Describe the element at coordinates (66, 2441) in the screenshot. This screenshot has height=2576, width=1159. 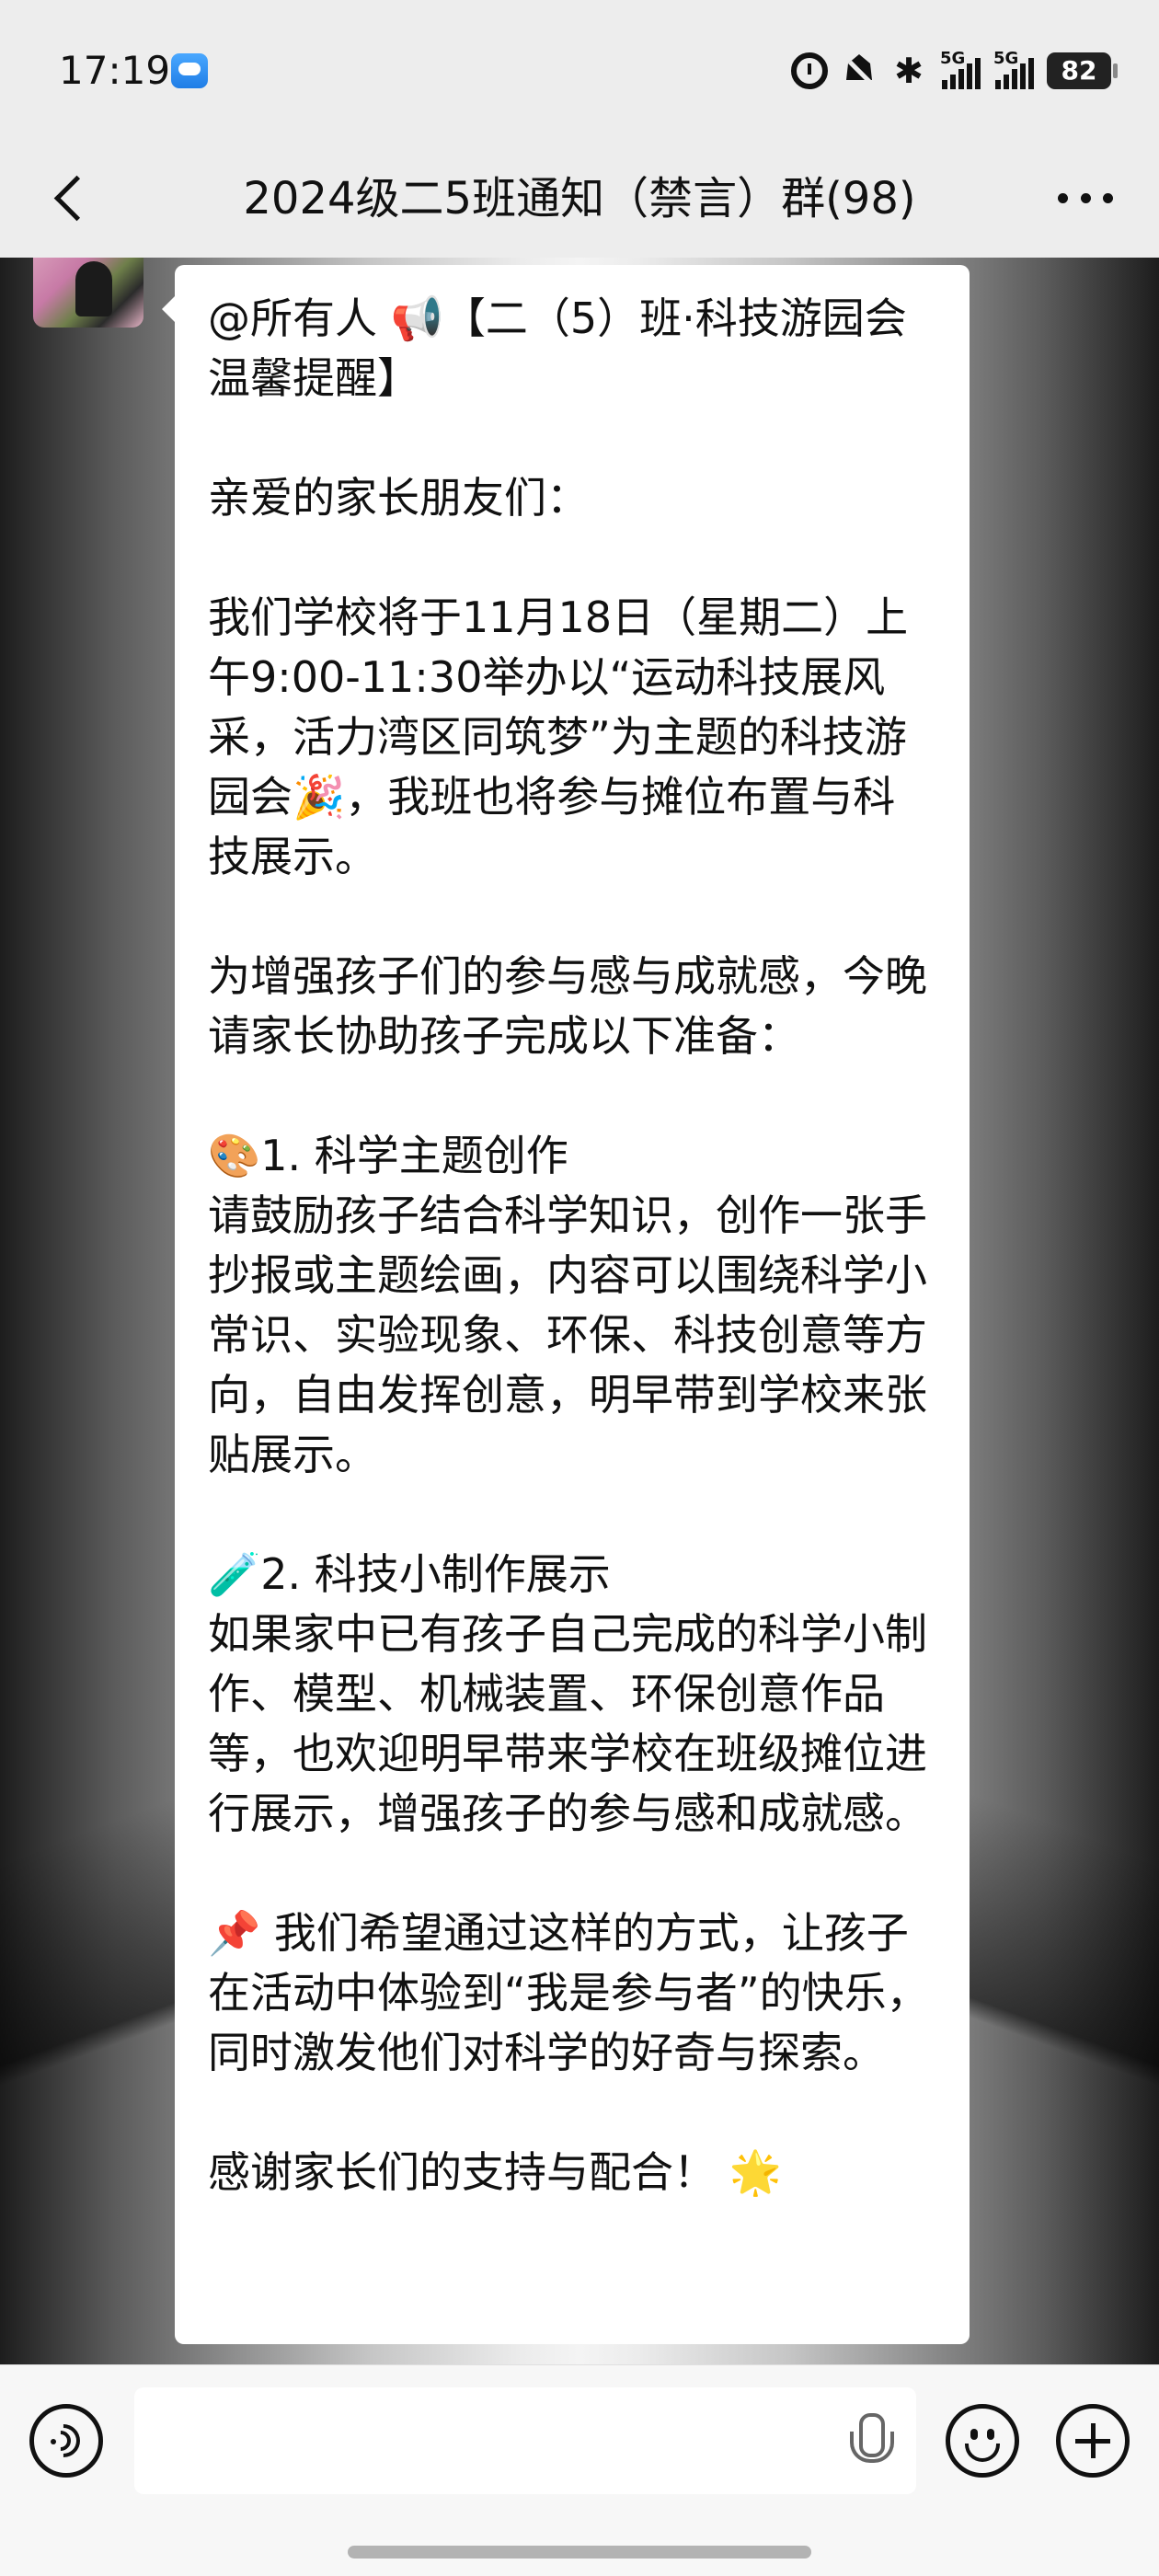
I see `voice-icon` at that location.